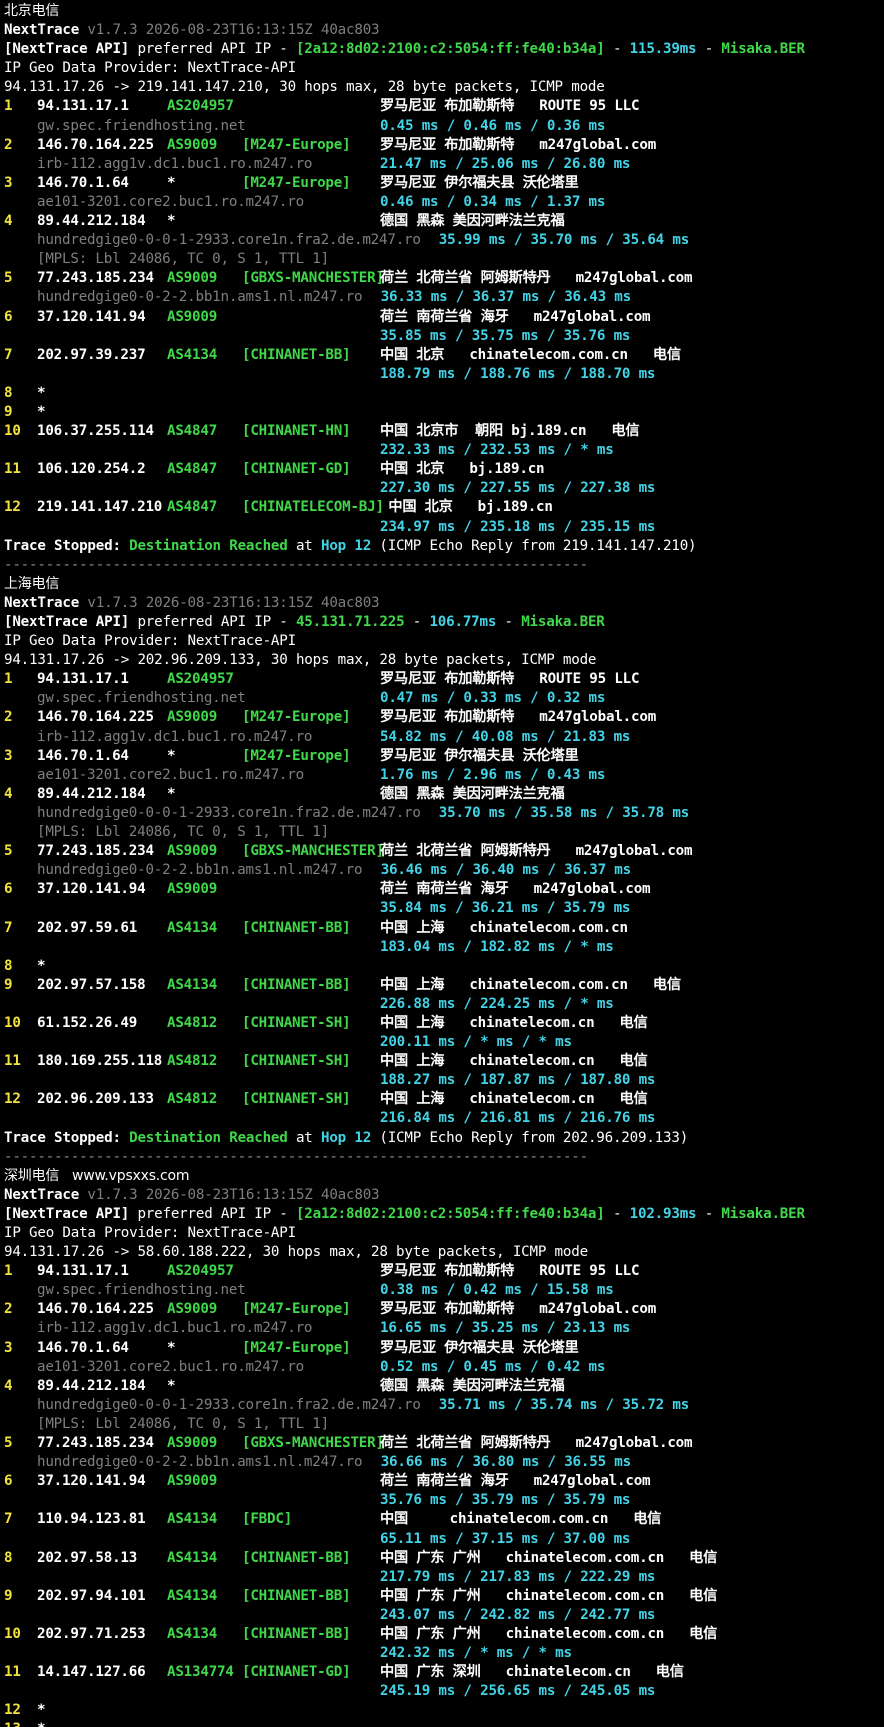  Describe the element at coordinates (200, 1672) in the screenshot. I see `hop-asn: AS134774` at that location.